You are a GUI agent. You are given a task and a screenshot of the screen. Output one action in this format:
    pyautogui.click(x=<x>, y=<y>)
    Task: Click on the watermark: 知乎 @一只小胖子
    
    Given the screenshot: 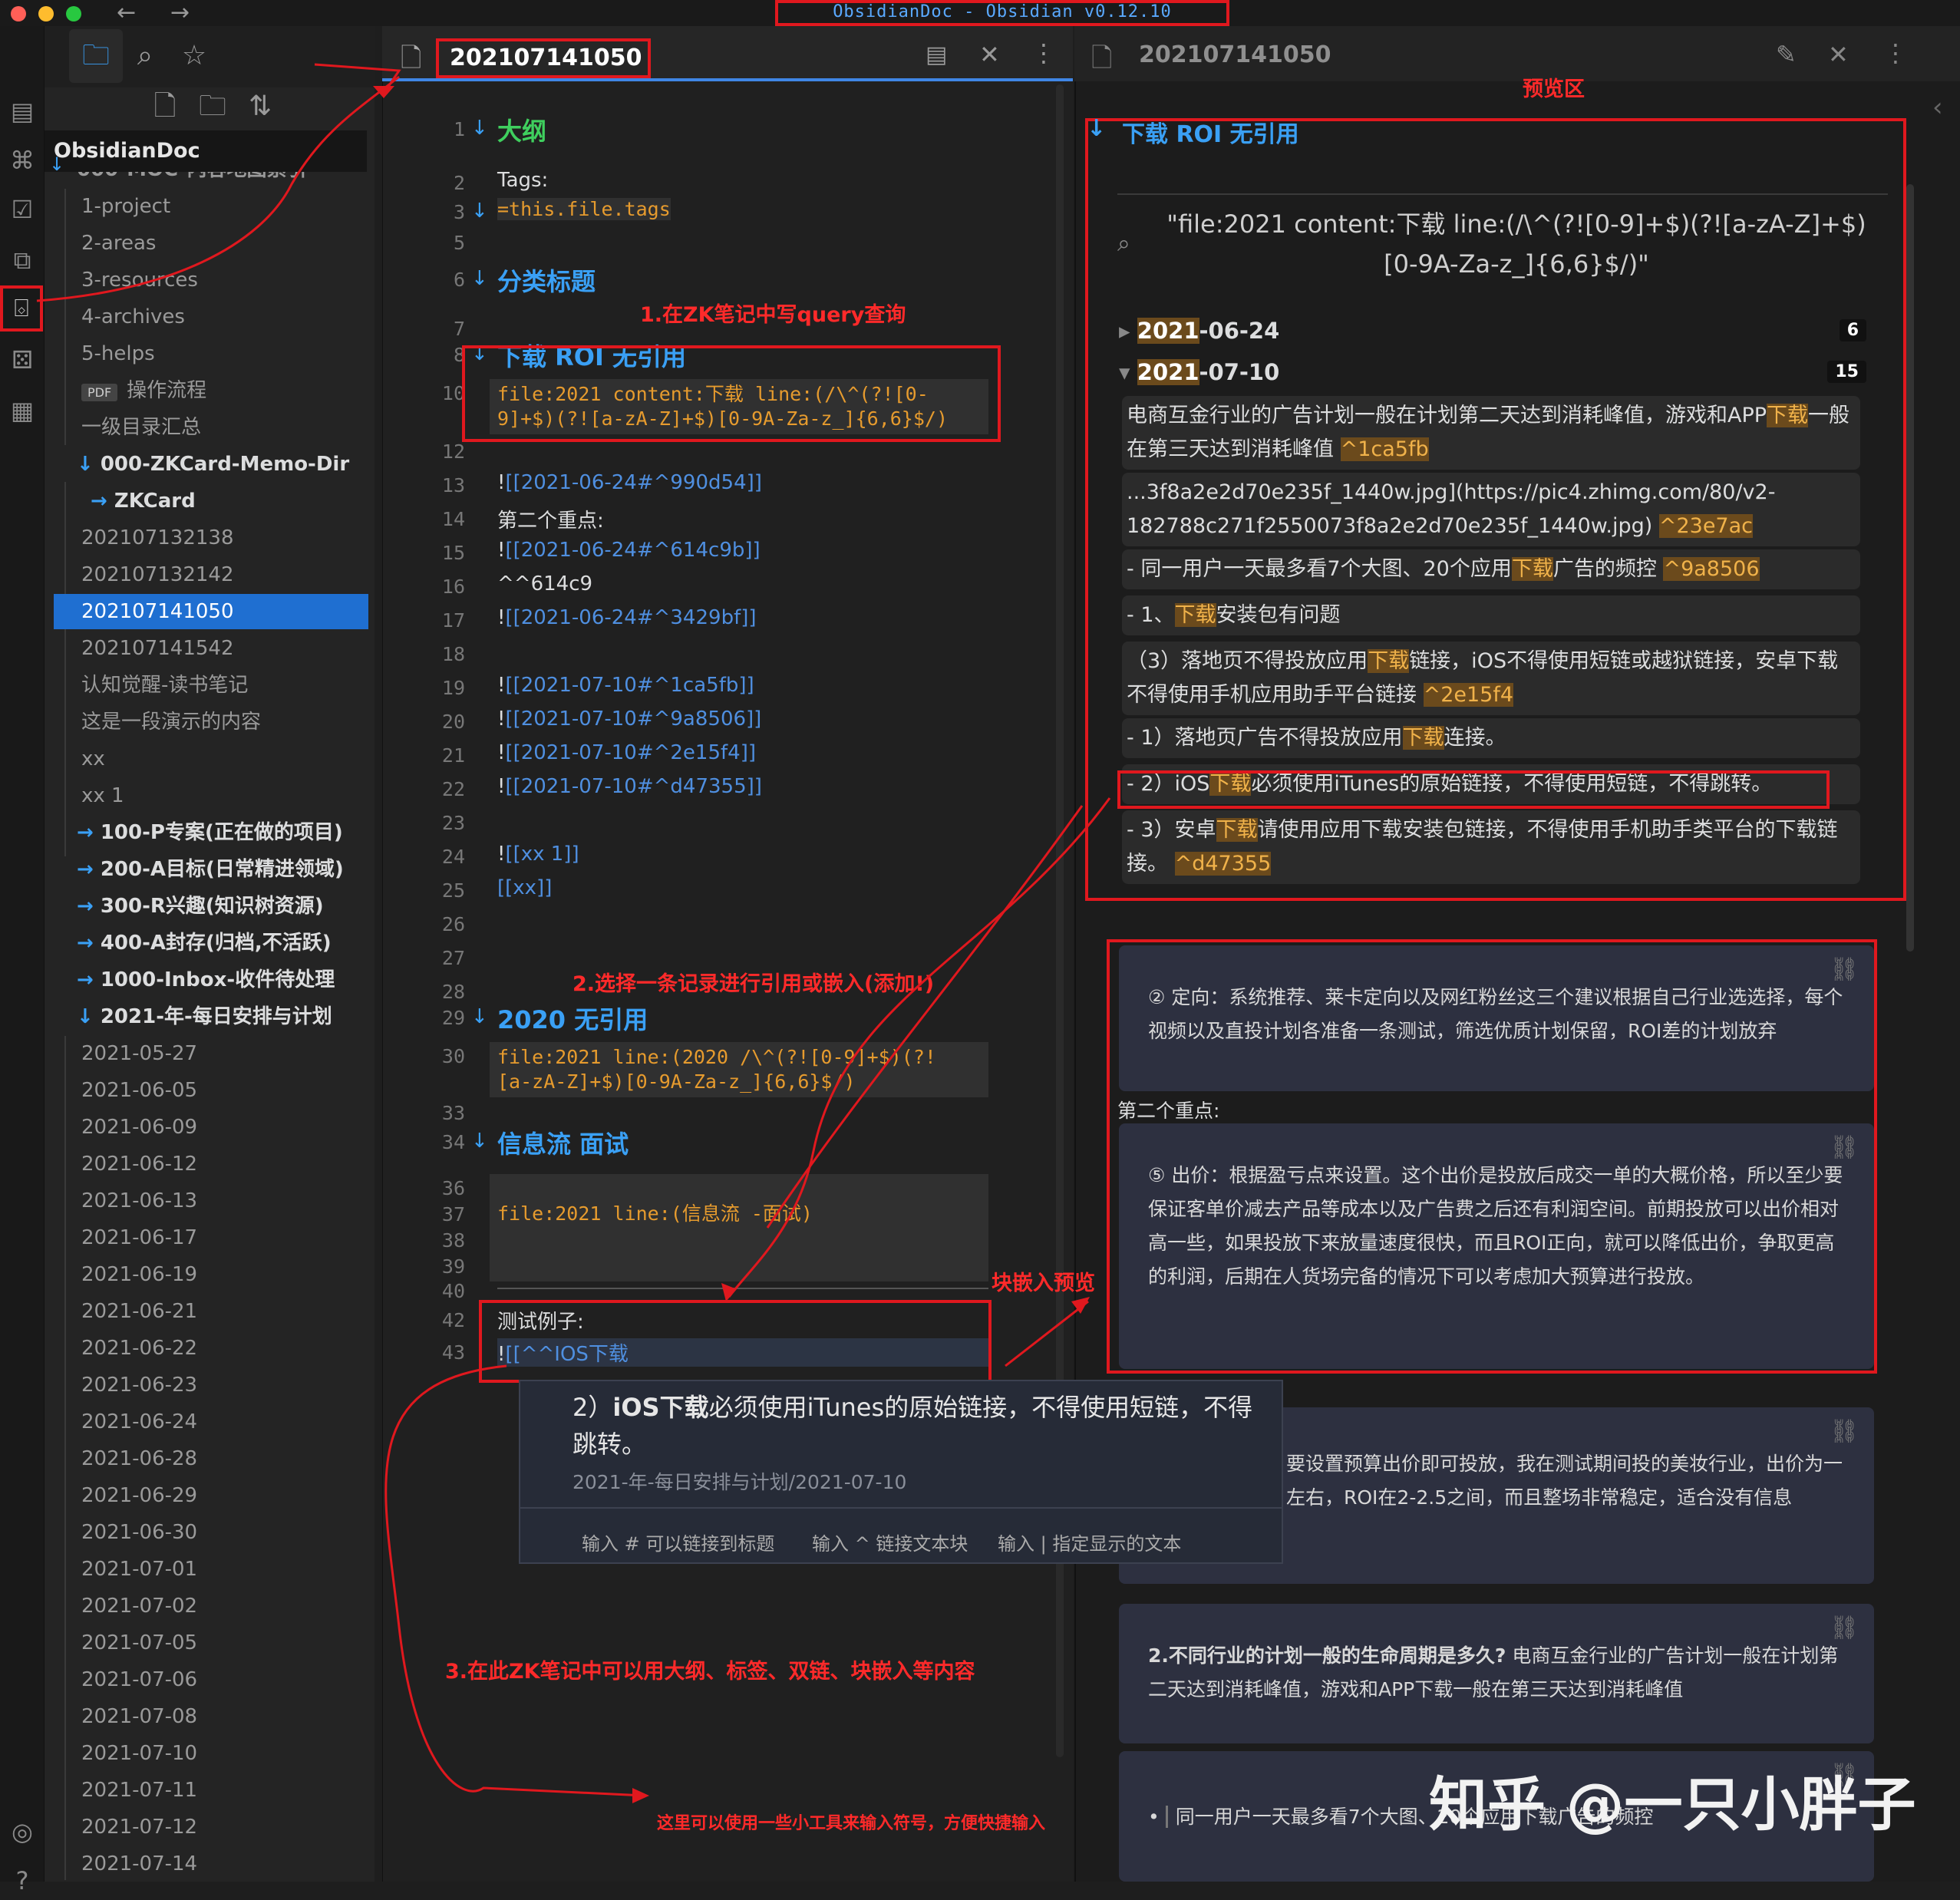 What is the action you would take?
    pyautogui.click(x=1672, y=1804)
    